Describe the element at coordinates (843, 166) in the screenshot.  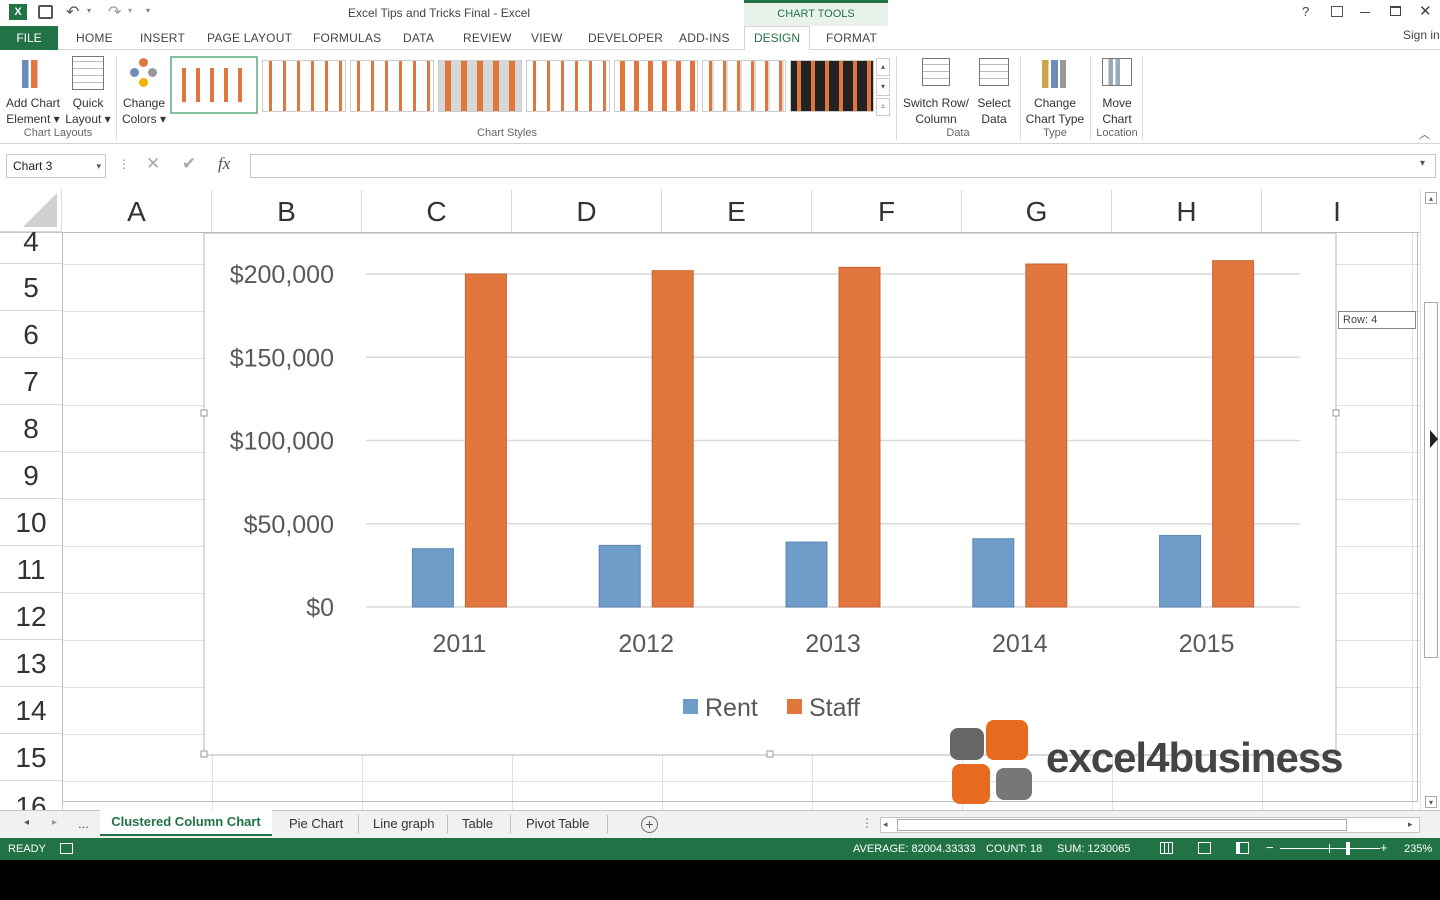
I see `formula-input` at that location.